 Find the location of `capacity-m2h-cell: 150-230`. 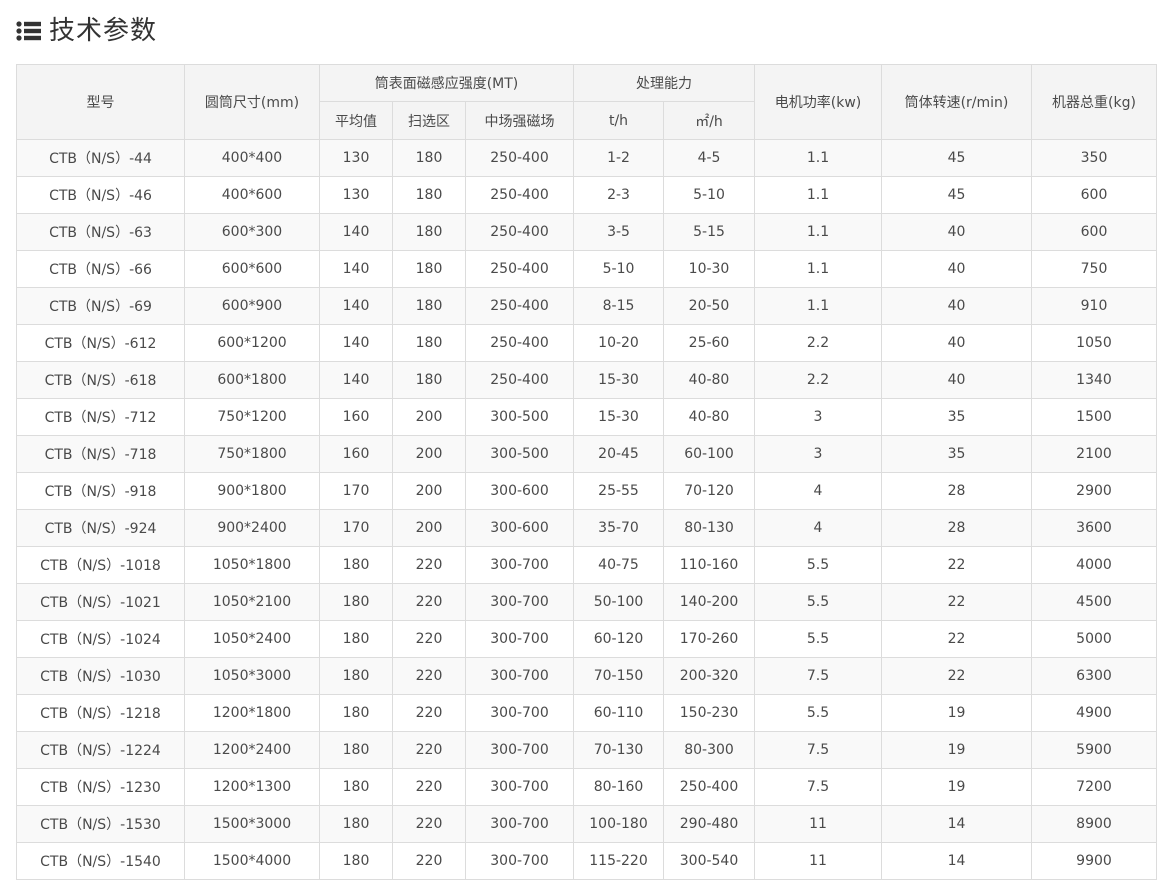

capacity-m2h-cell: 150-230 is located at coordinates (709, 713).